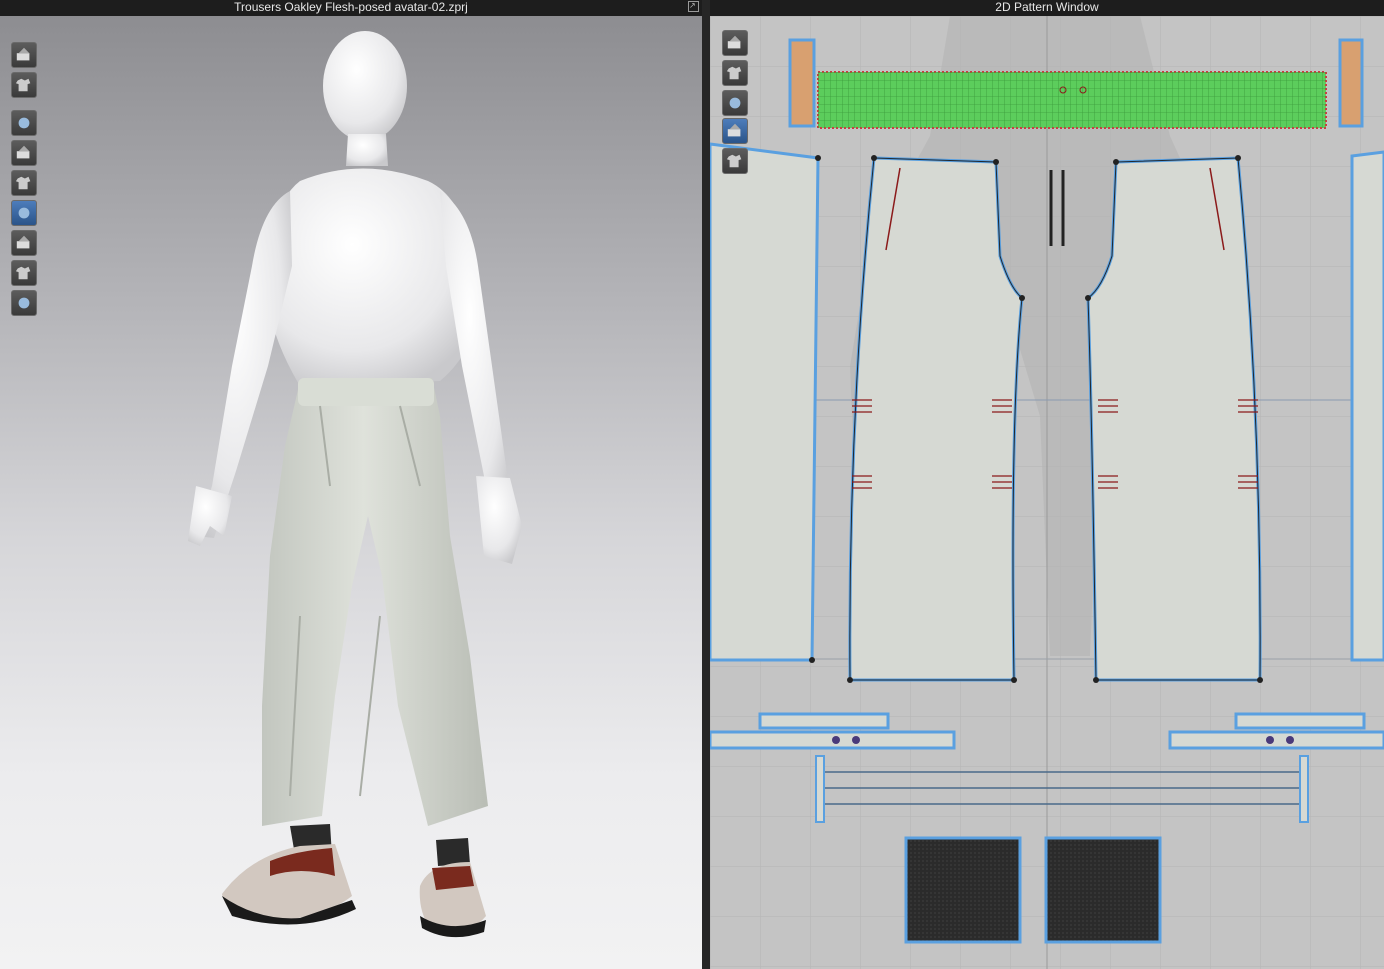 The image size is (1384, 969). What do you see at coordinates (735, 43) in the screenshot?
I see `pattern-display-icon` at bounding box center [735, 43].